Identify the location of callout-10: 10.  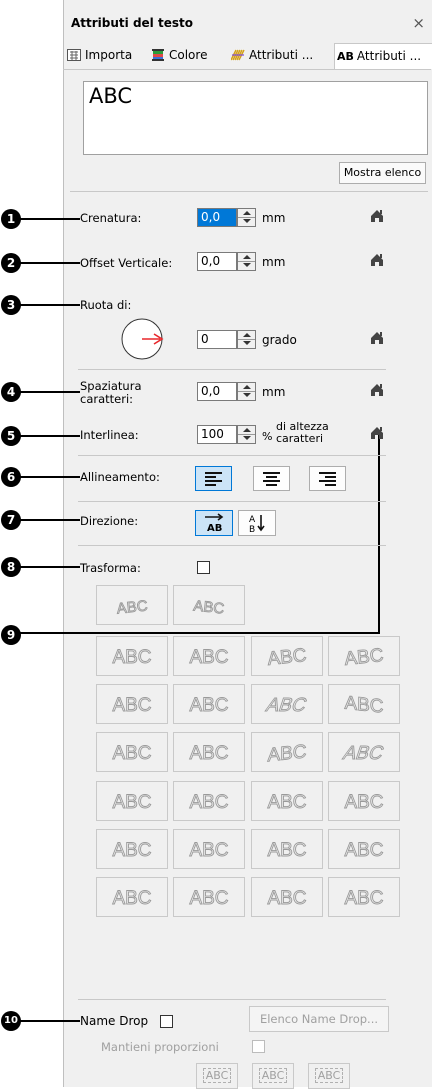
(11, 1021).